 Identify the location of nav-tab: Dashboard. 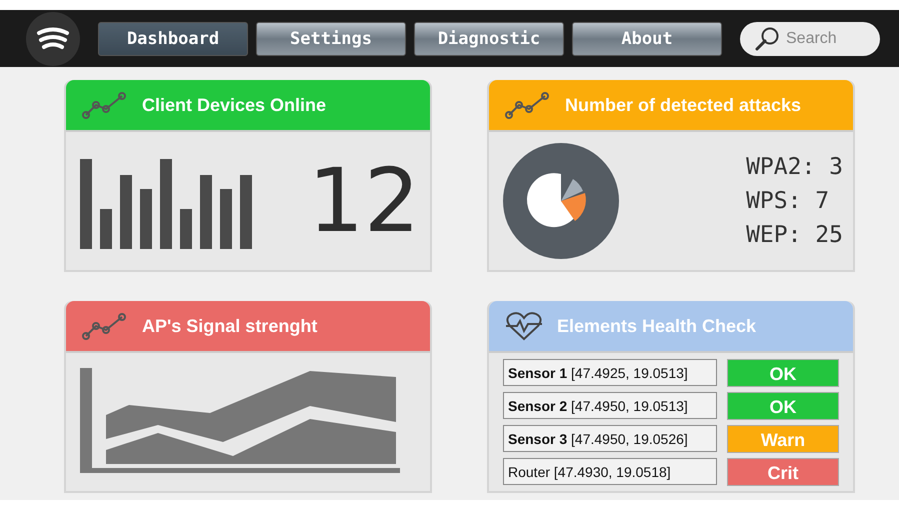
(173, 39).